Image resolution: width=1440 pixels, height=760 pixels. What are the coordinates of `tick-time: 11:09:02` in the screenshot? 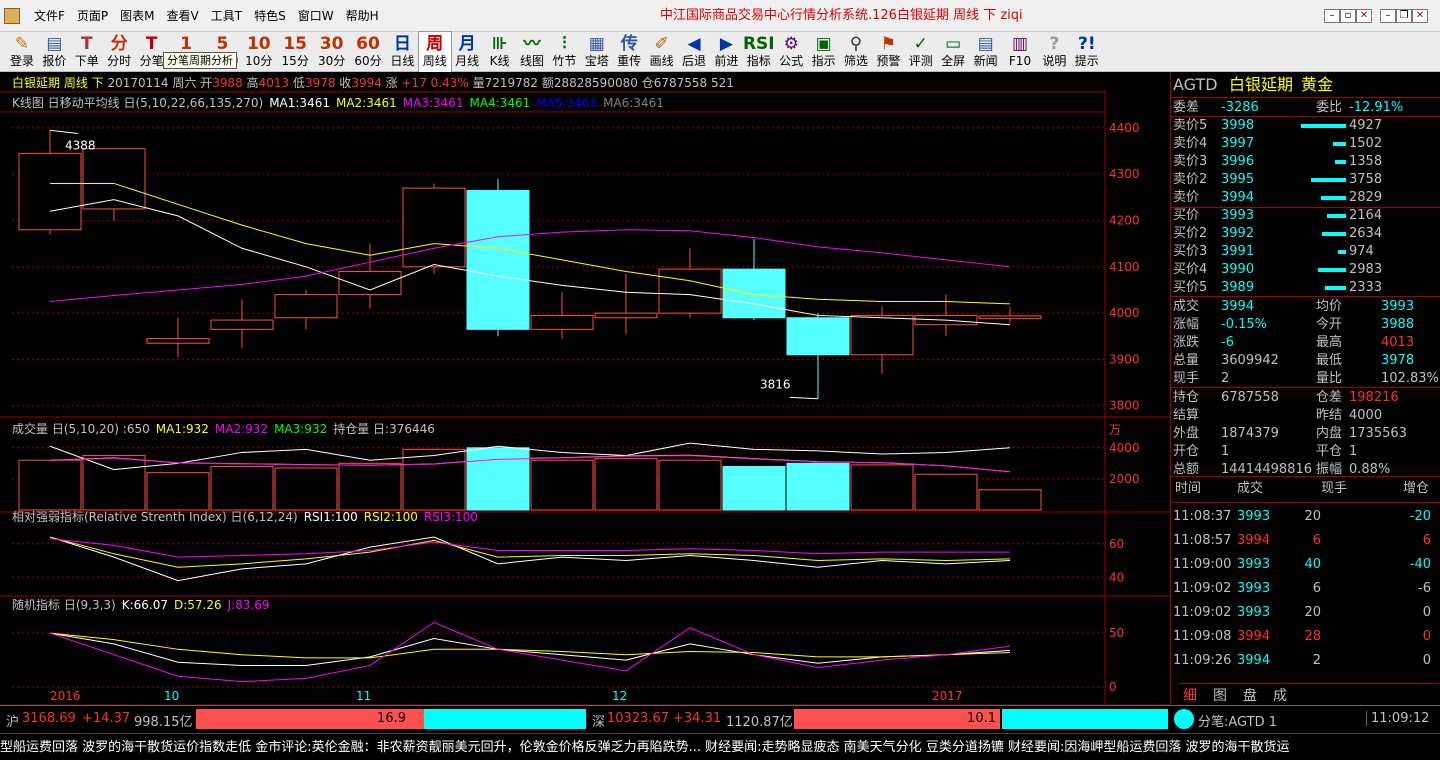 It's located at (1202, 588).